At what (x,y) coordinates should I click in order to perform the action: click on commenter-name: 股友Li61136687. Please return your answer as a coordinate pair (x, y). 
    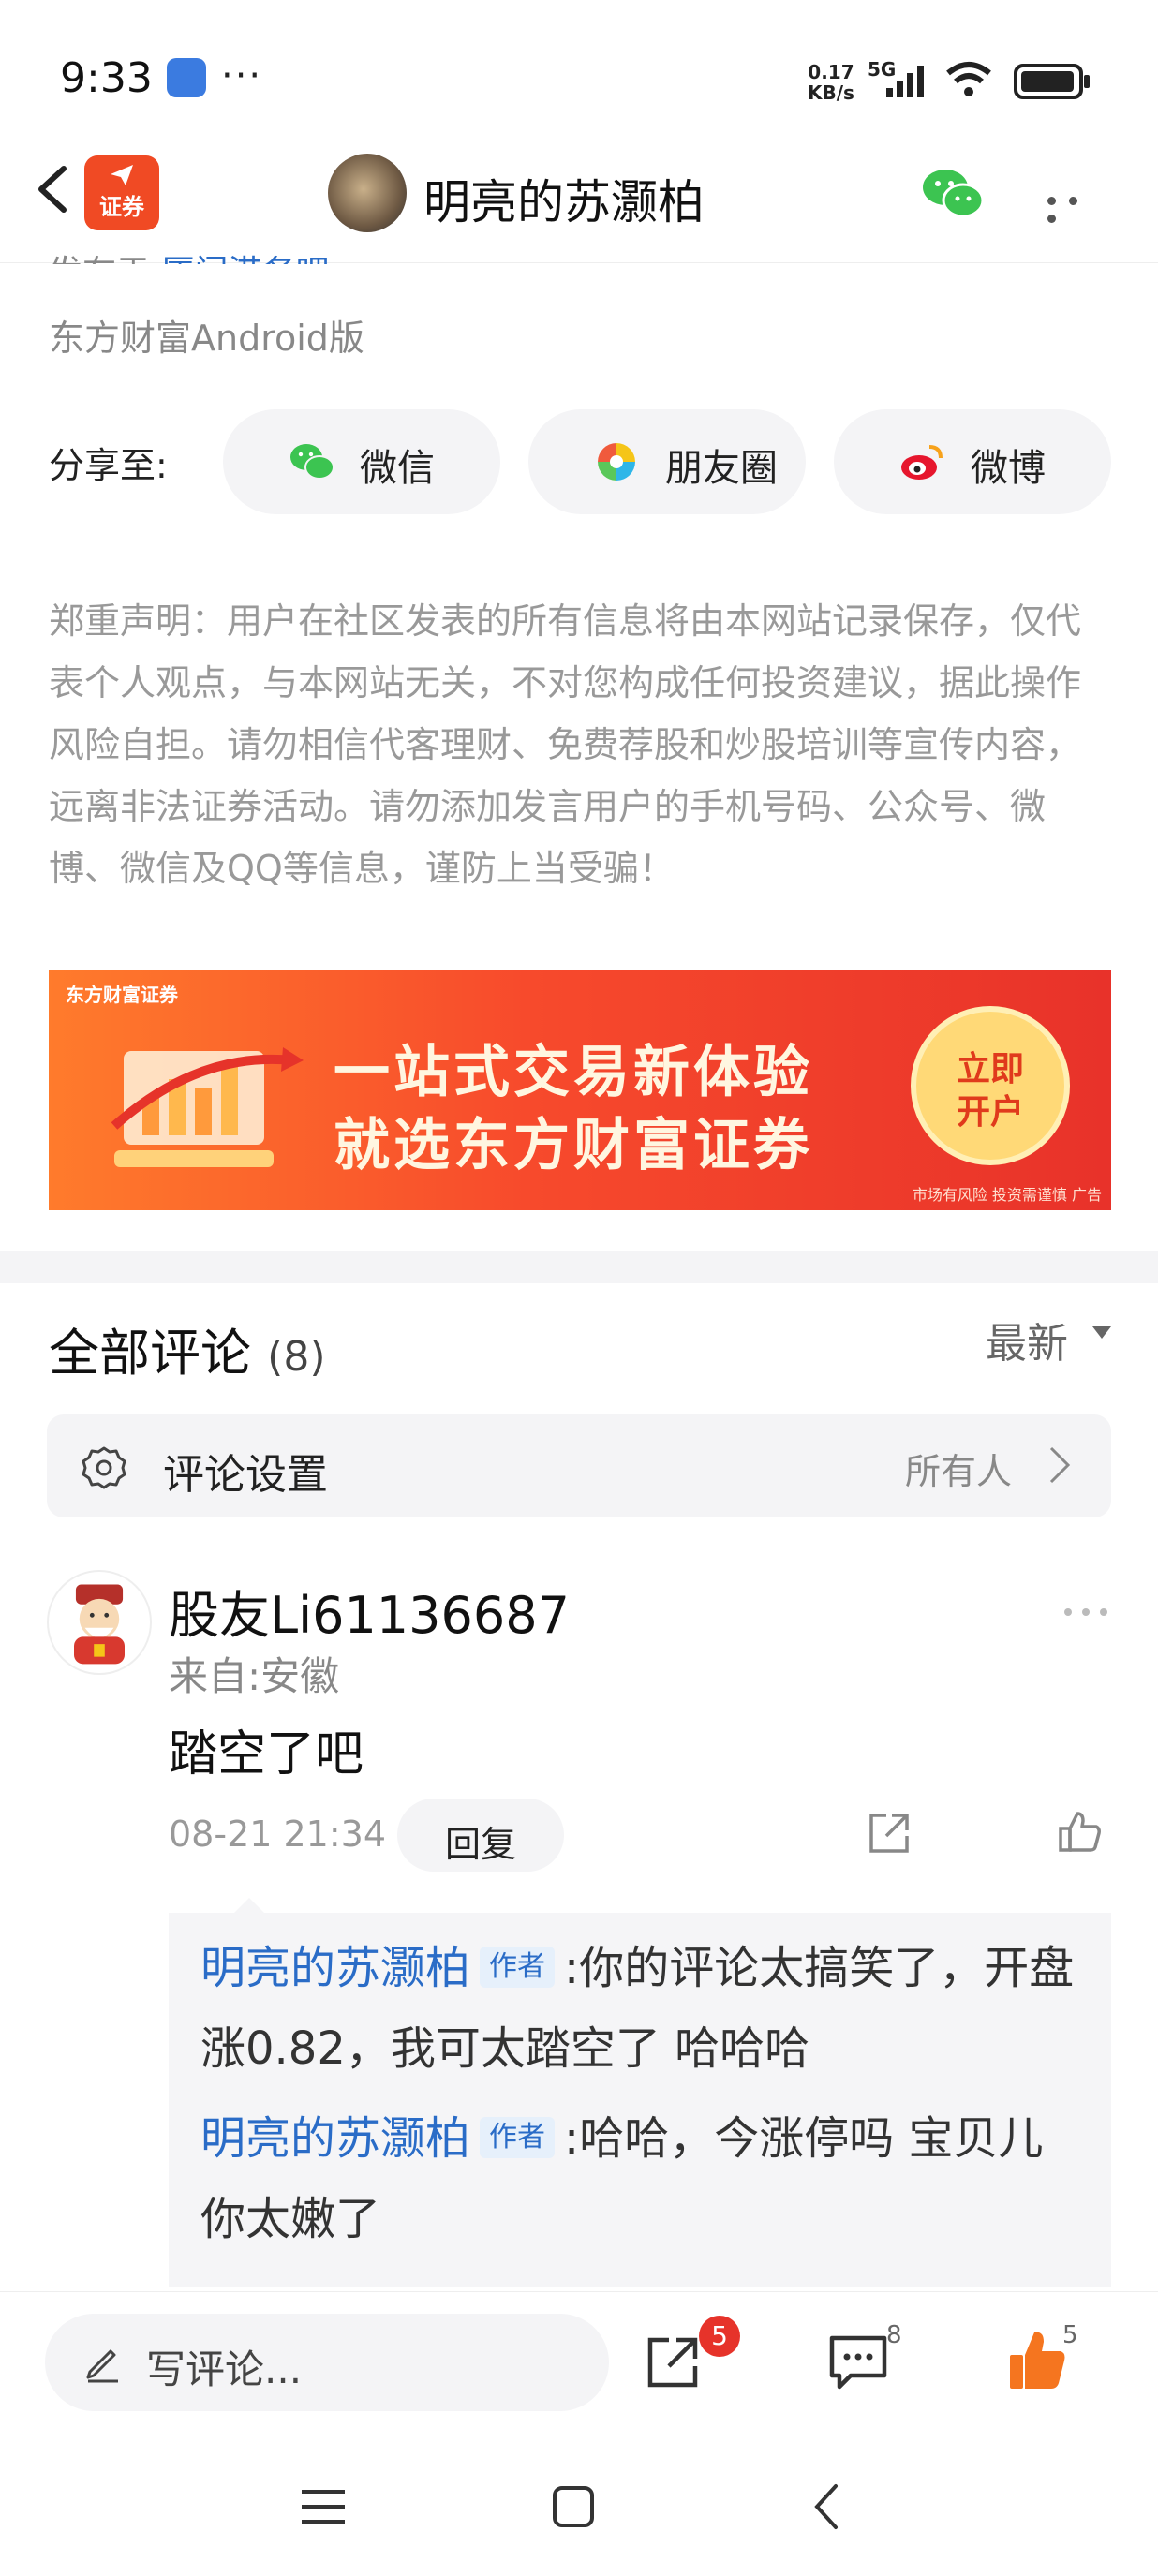
    Looking at the image, I should click on (370, 1611).